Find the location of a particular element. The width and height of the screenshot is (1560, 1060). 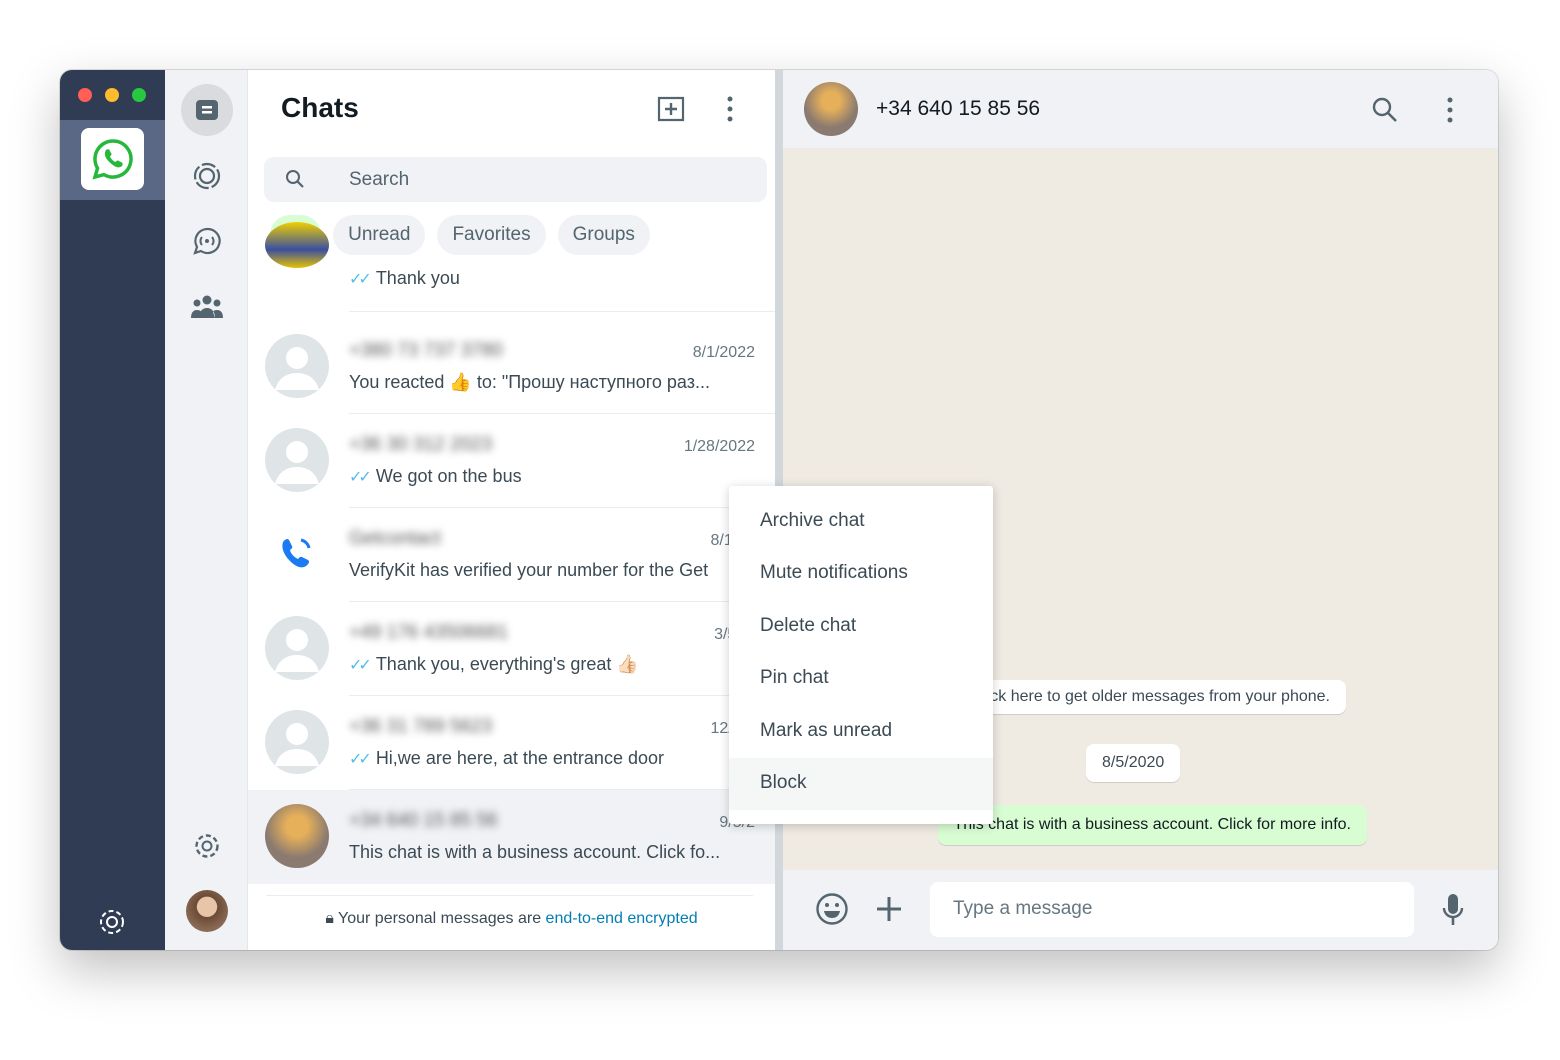

contact-name: +34 640 15 85 56 is located at coordinates (958, 108).